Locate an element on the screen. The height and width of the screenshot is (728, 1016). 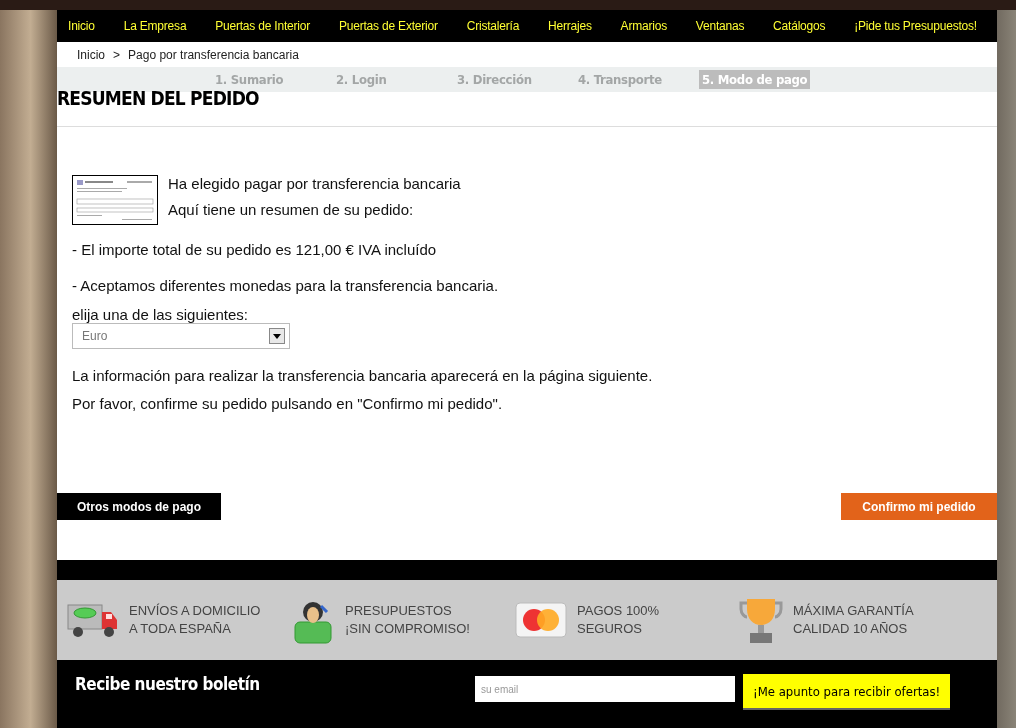
checkout-step: 2. Login is located at coordinates (396, 79).